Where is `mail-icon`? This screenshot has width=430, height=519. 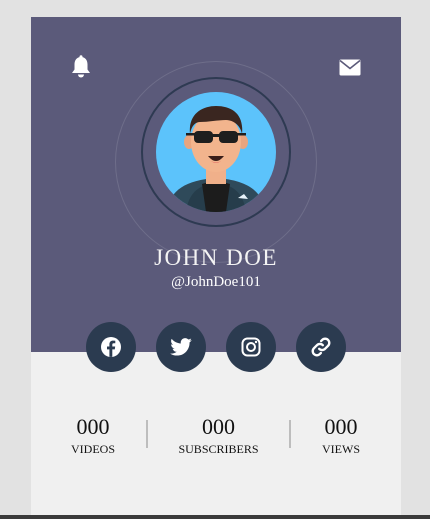 mail-icon is located at coordinates (350, 67).